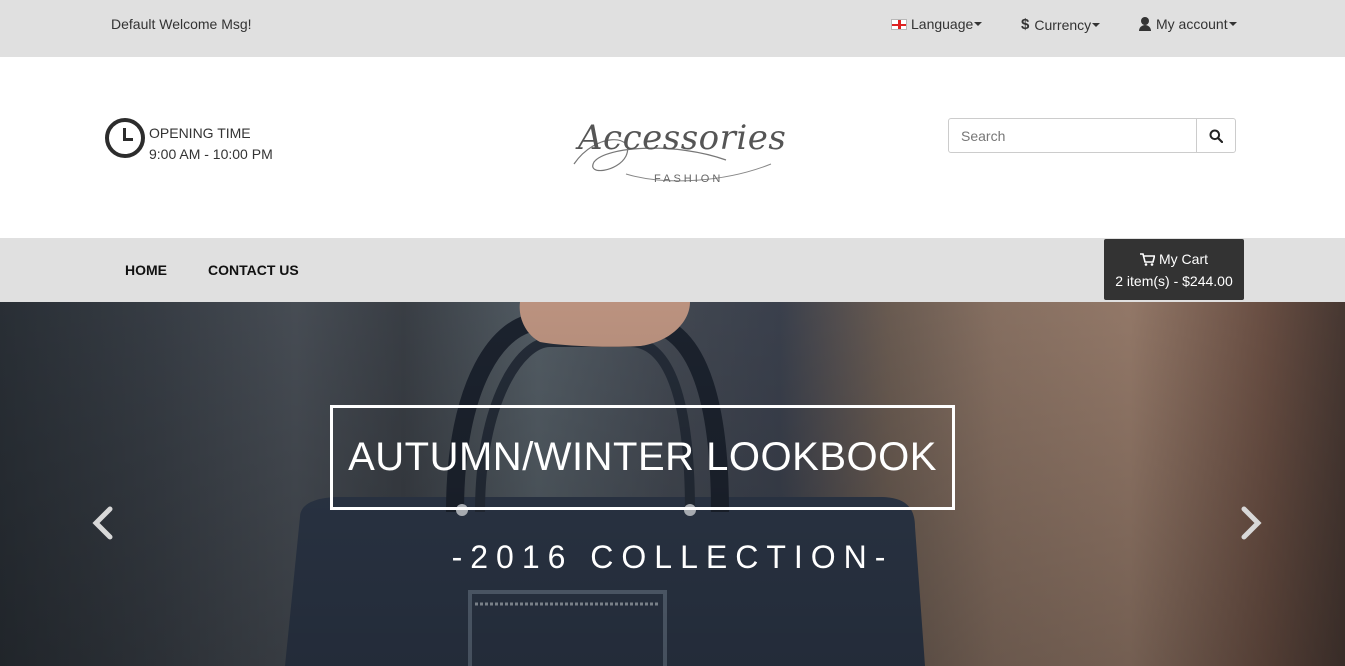 The image size is (1345, 666). I want to click on flag-icon, so click(899, 24).